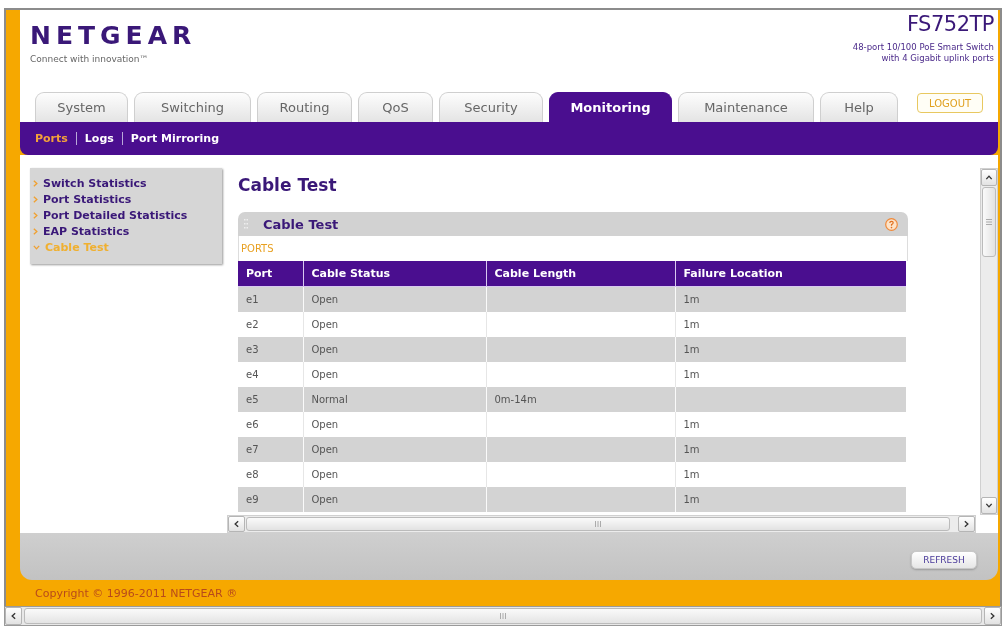 This screenshot has height=629, width=1004. Describe the element at coordinates (174, 138) in the screenshot. I see `sub-nav-link: Port Mirroring` at that location.